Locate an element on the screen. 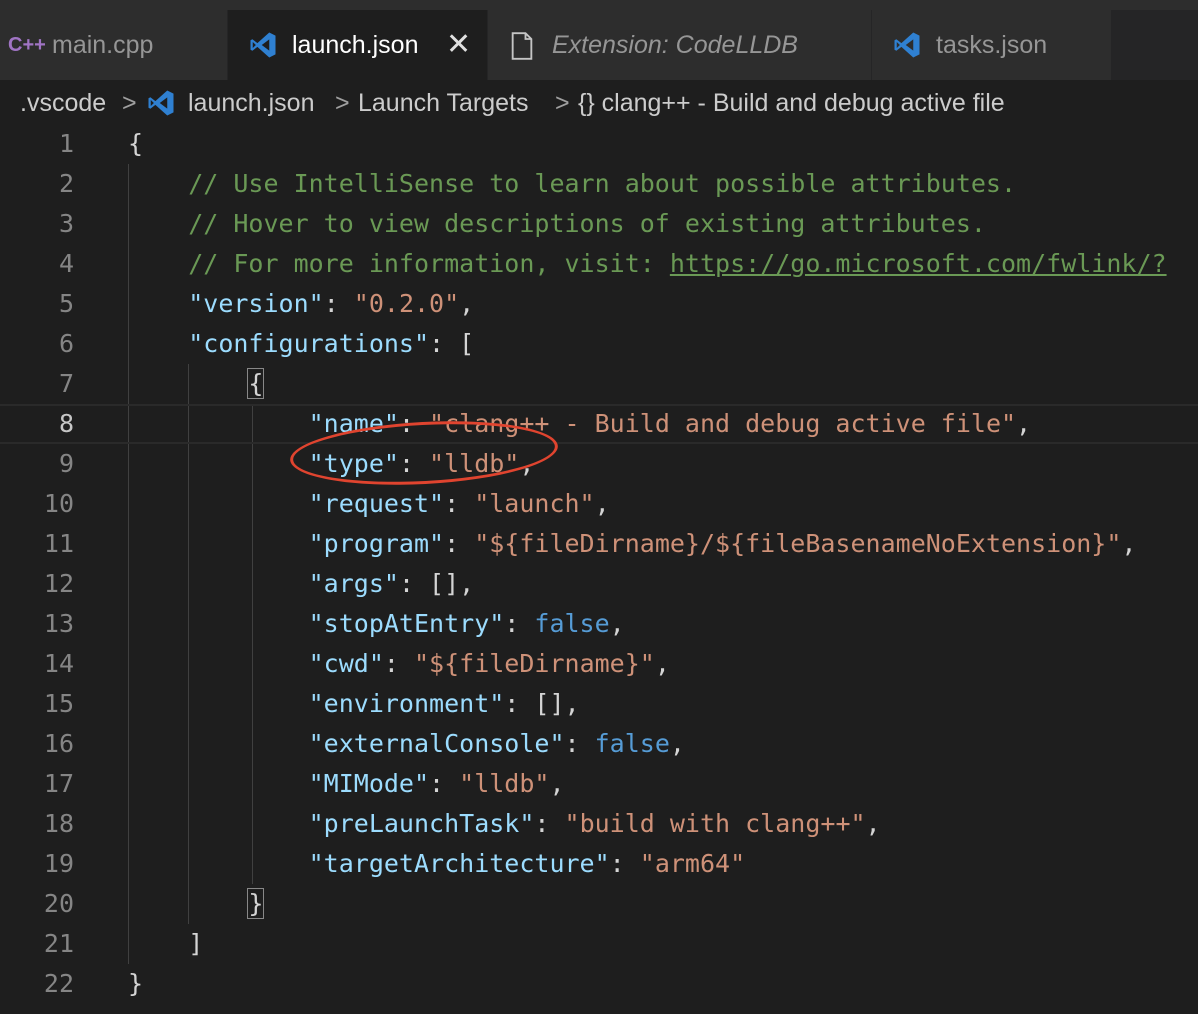  line-content: "stopAtEntry": false, is located at coordinates (376, 624).